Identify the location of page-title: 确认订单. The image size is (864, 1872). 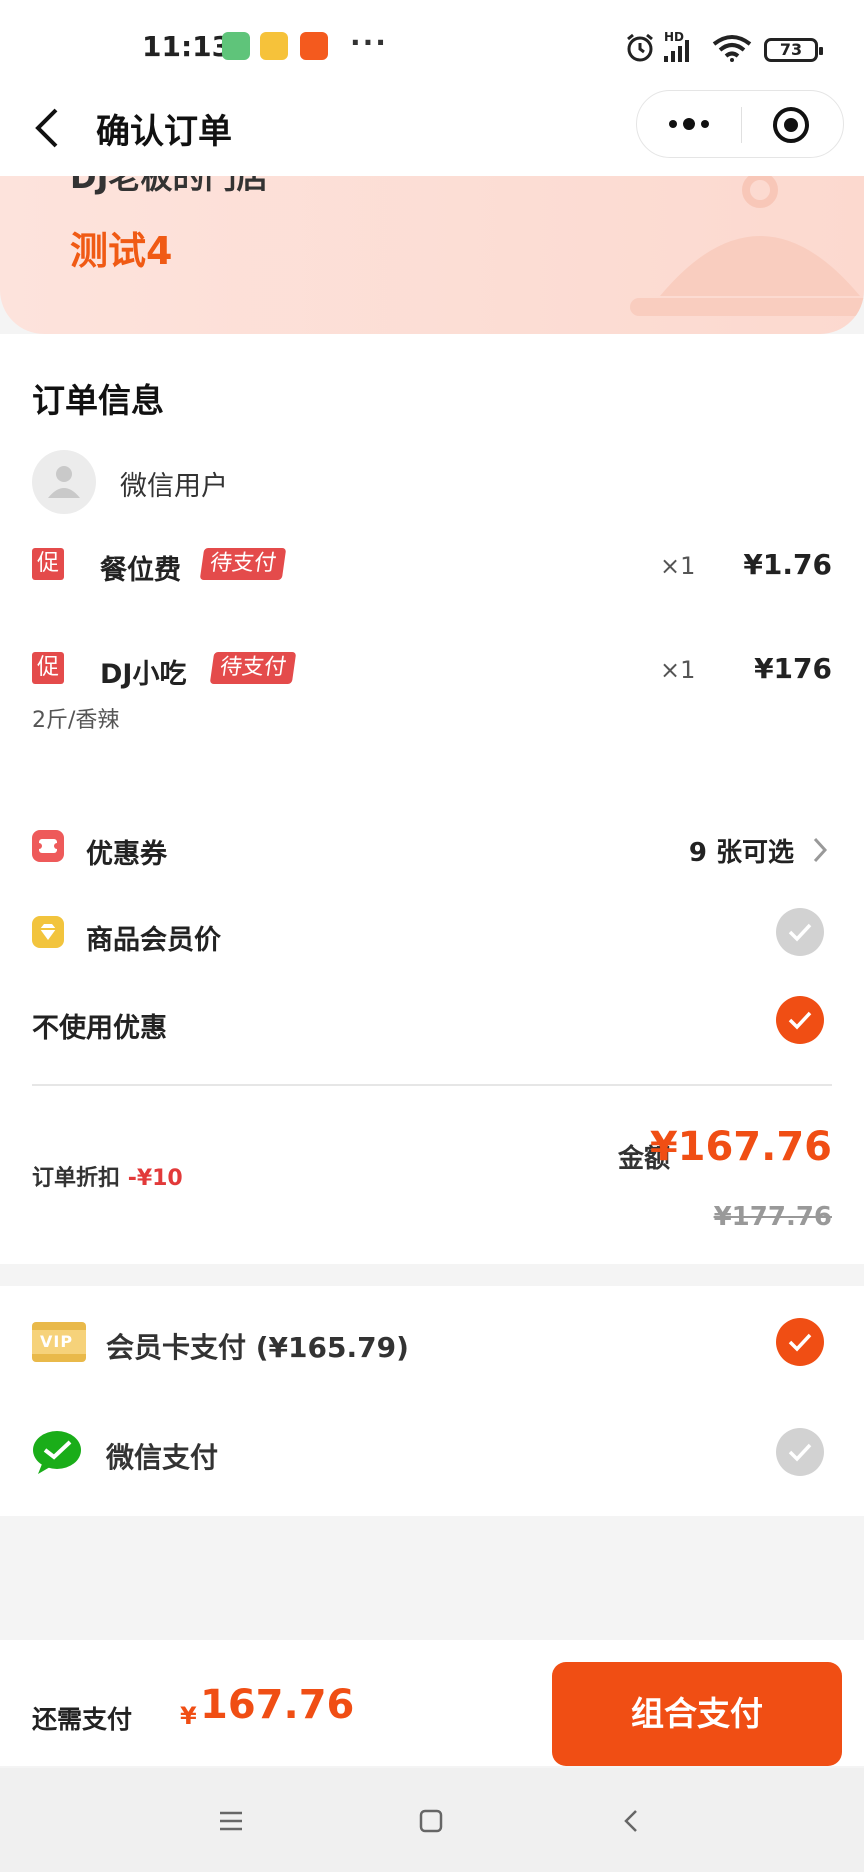
(164, 132).